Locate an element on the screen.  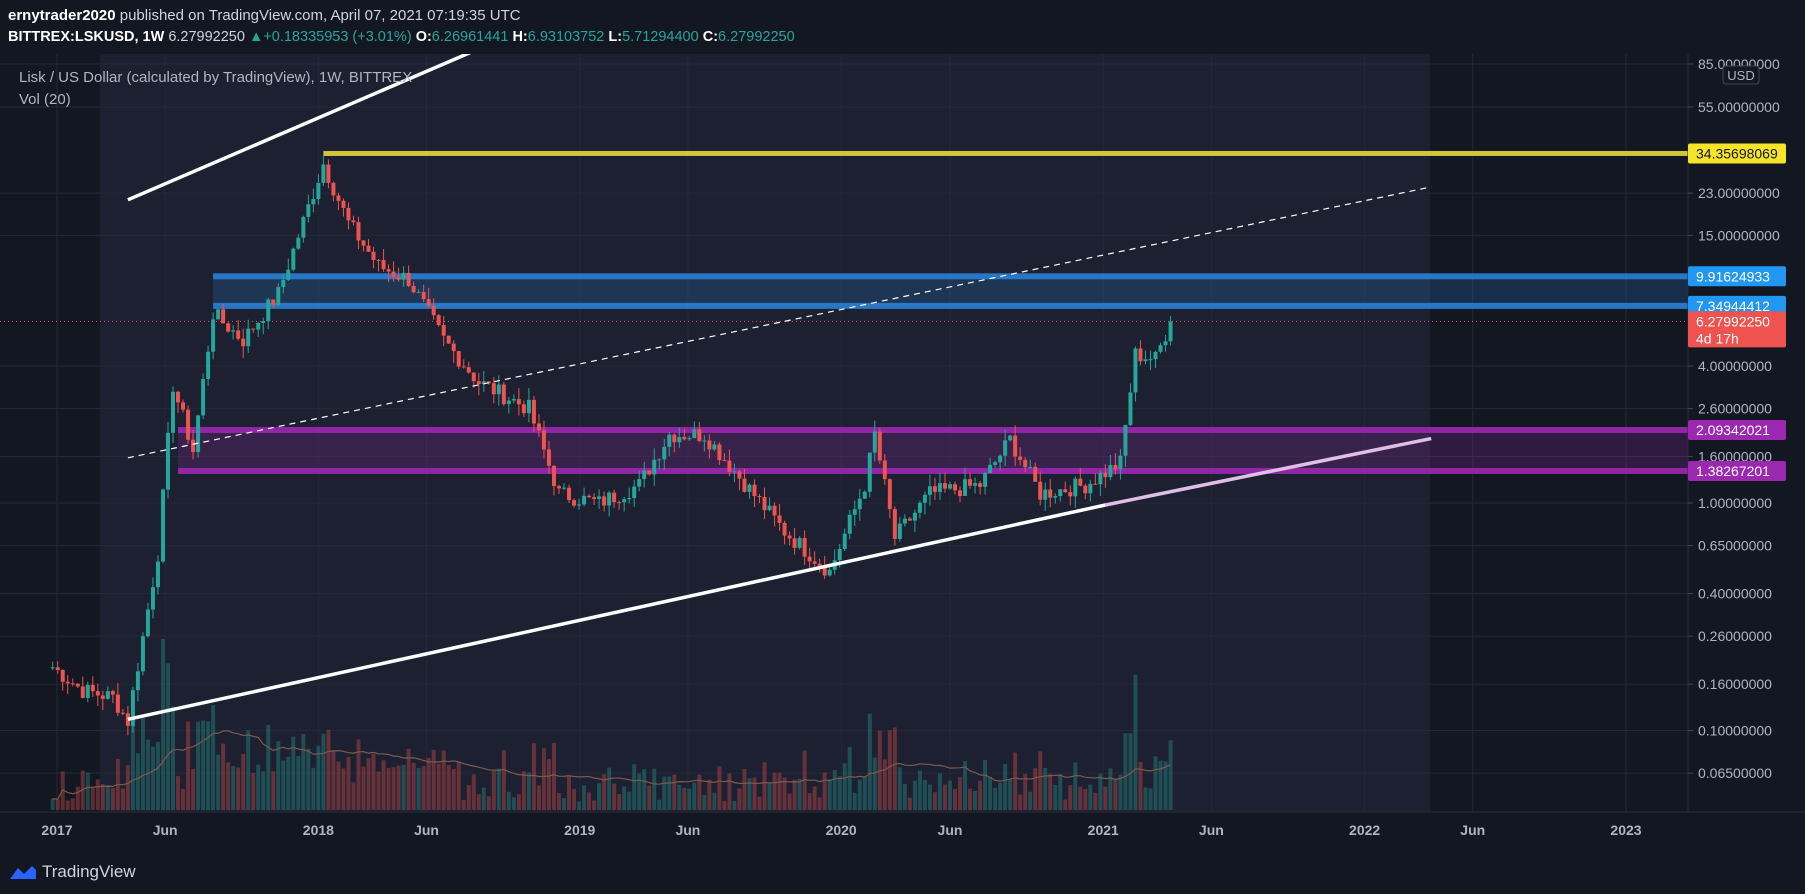
tradingview-cloud-icon is located at coordinates (23, 872).